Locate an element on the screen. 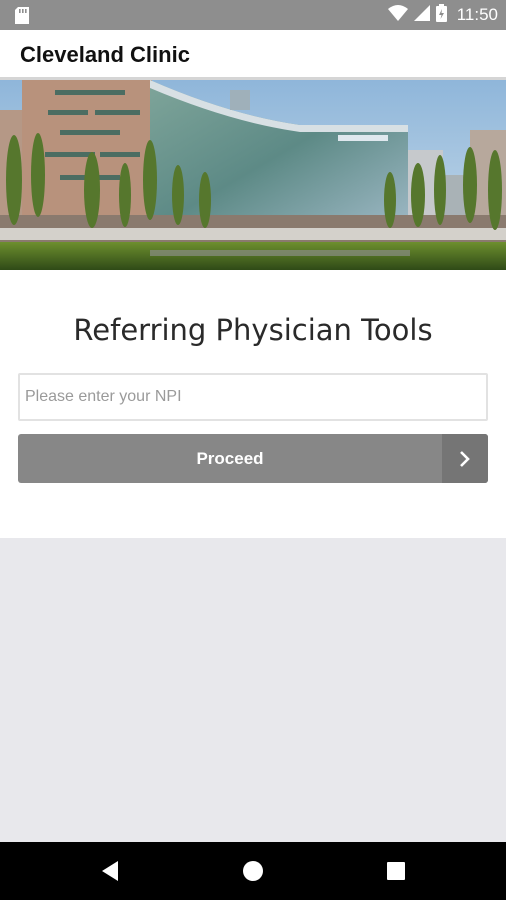 The width and height of the screenshot is (506, 900). battery-icon is located at coordinates (441, 15).